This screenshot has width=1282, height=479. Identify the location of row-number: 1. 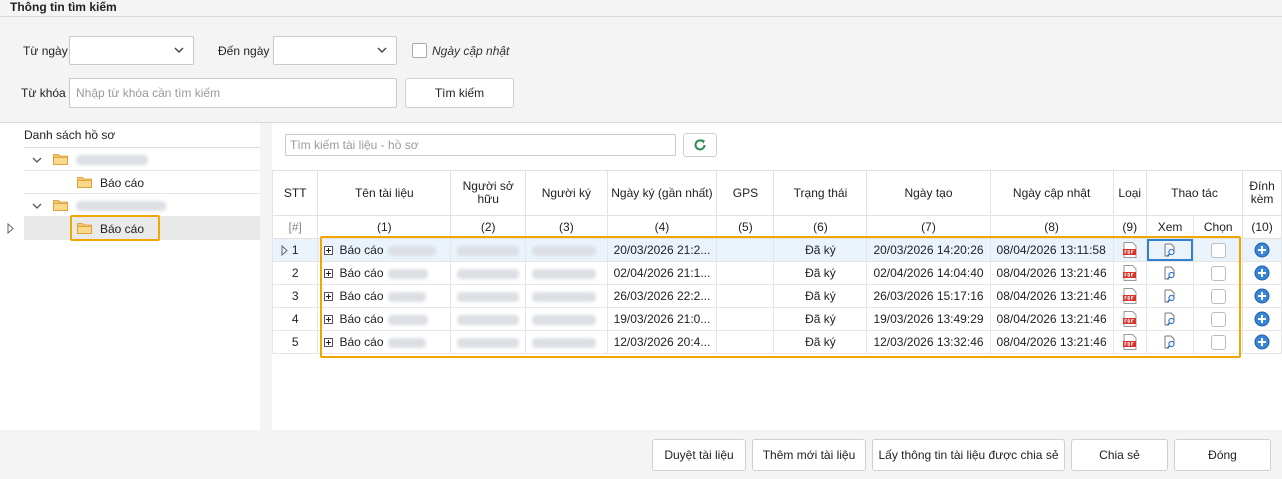
(295, 250).